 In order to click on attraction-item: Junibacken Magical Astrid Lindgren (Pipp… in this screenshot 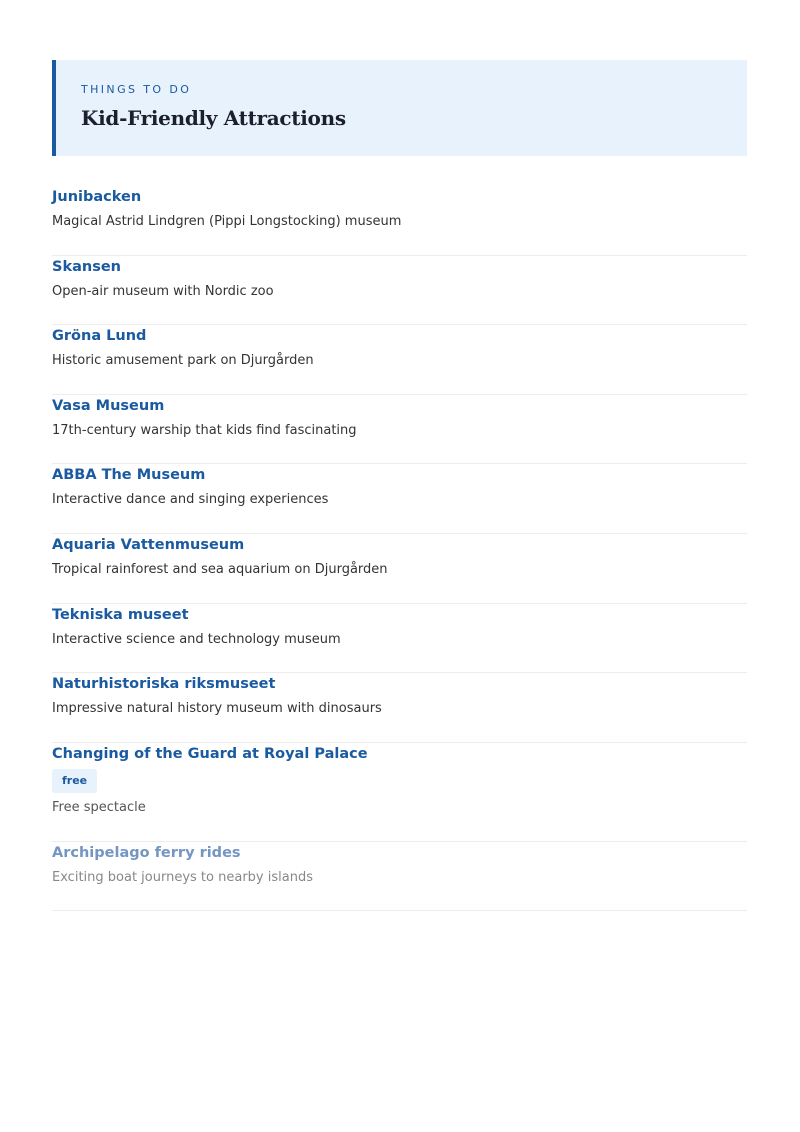, I will do `click(399, 221)`.